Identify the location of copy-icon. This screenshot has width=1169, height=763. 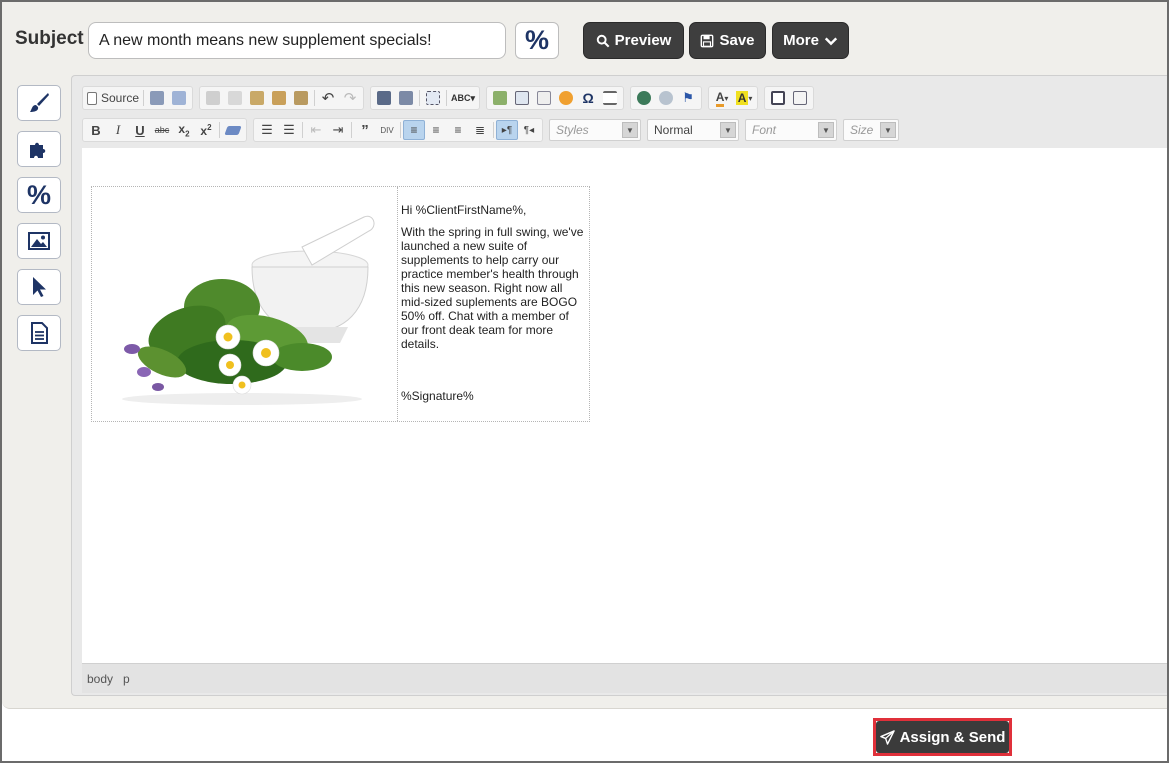
(235, 98).